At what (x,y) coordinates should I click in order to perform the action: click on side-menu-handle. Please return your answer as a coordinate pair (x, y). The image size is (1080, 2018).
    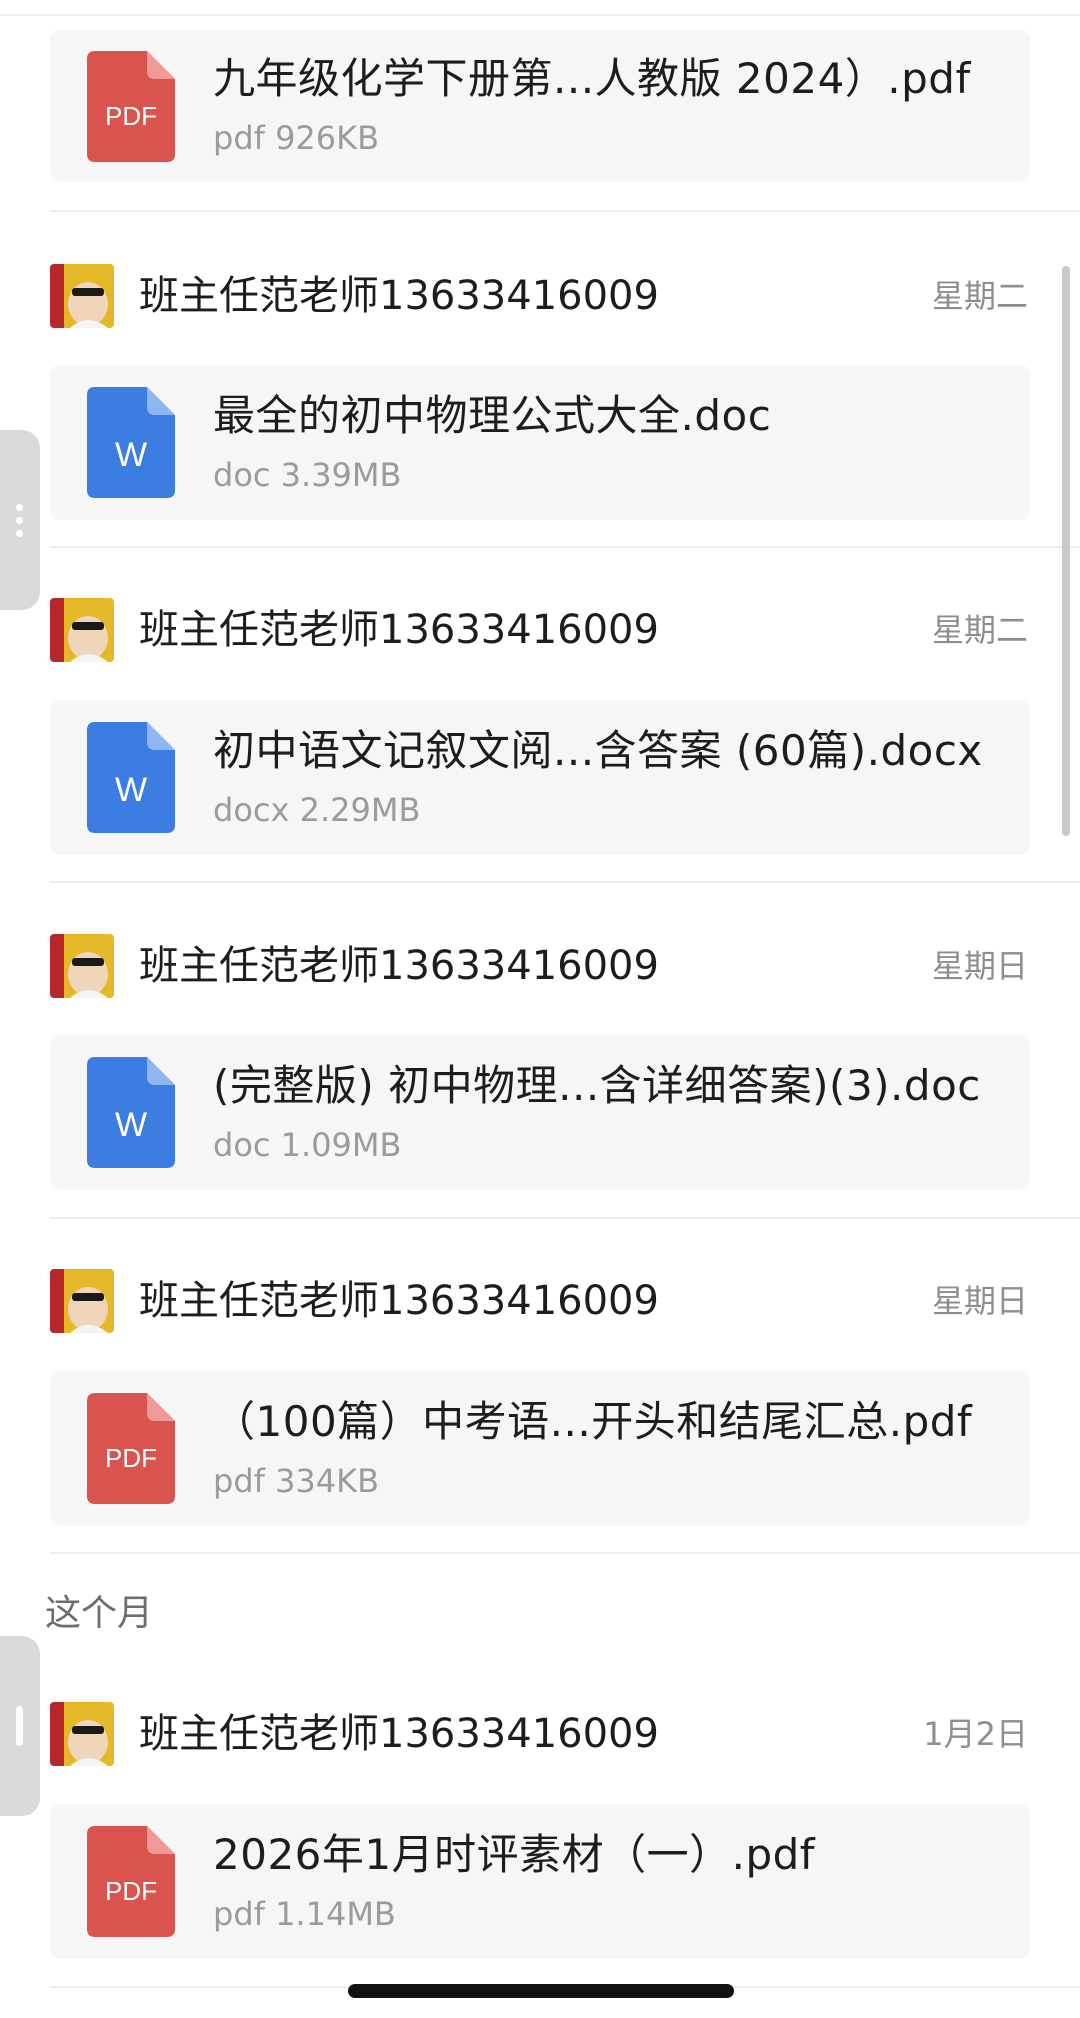
    Looking at the image, I should click on (20, 520).